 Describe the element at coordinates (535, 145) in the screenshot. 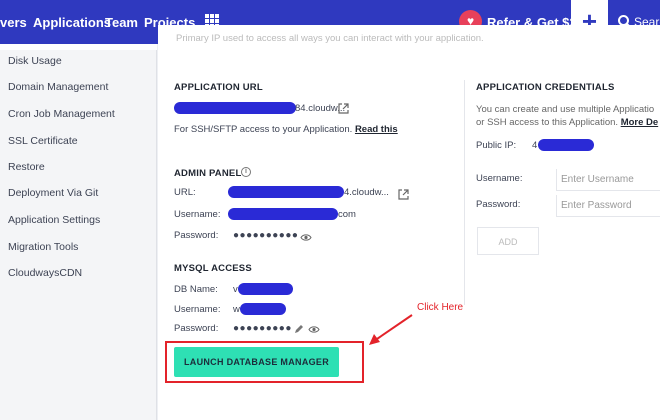

I see `public-ip-prefix: 4` at that location.